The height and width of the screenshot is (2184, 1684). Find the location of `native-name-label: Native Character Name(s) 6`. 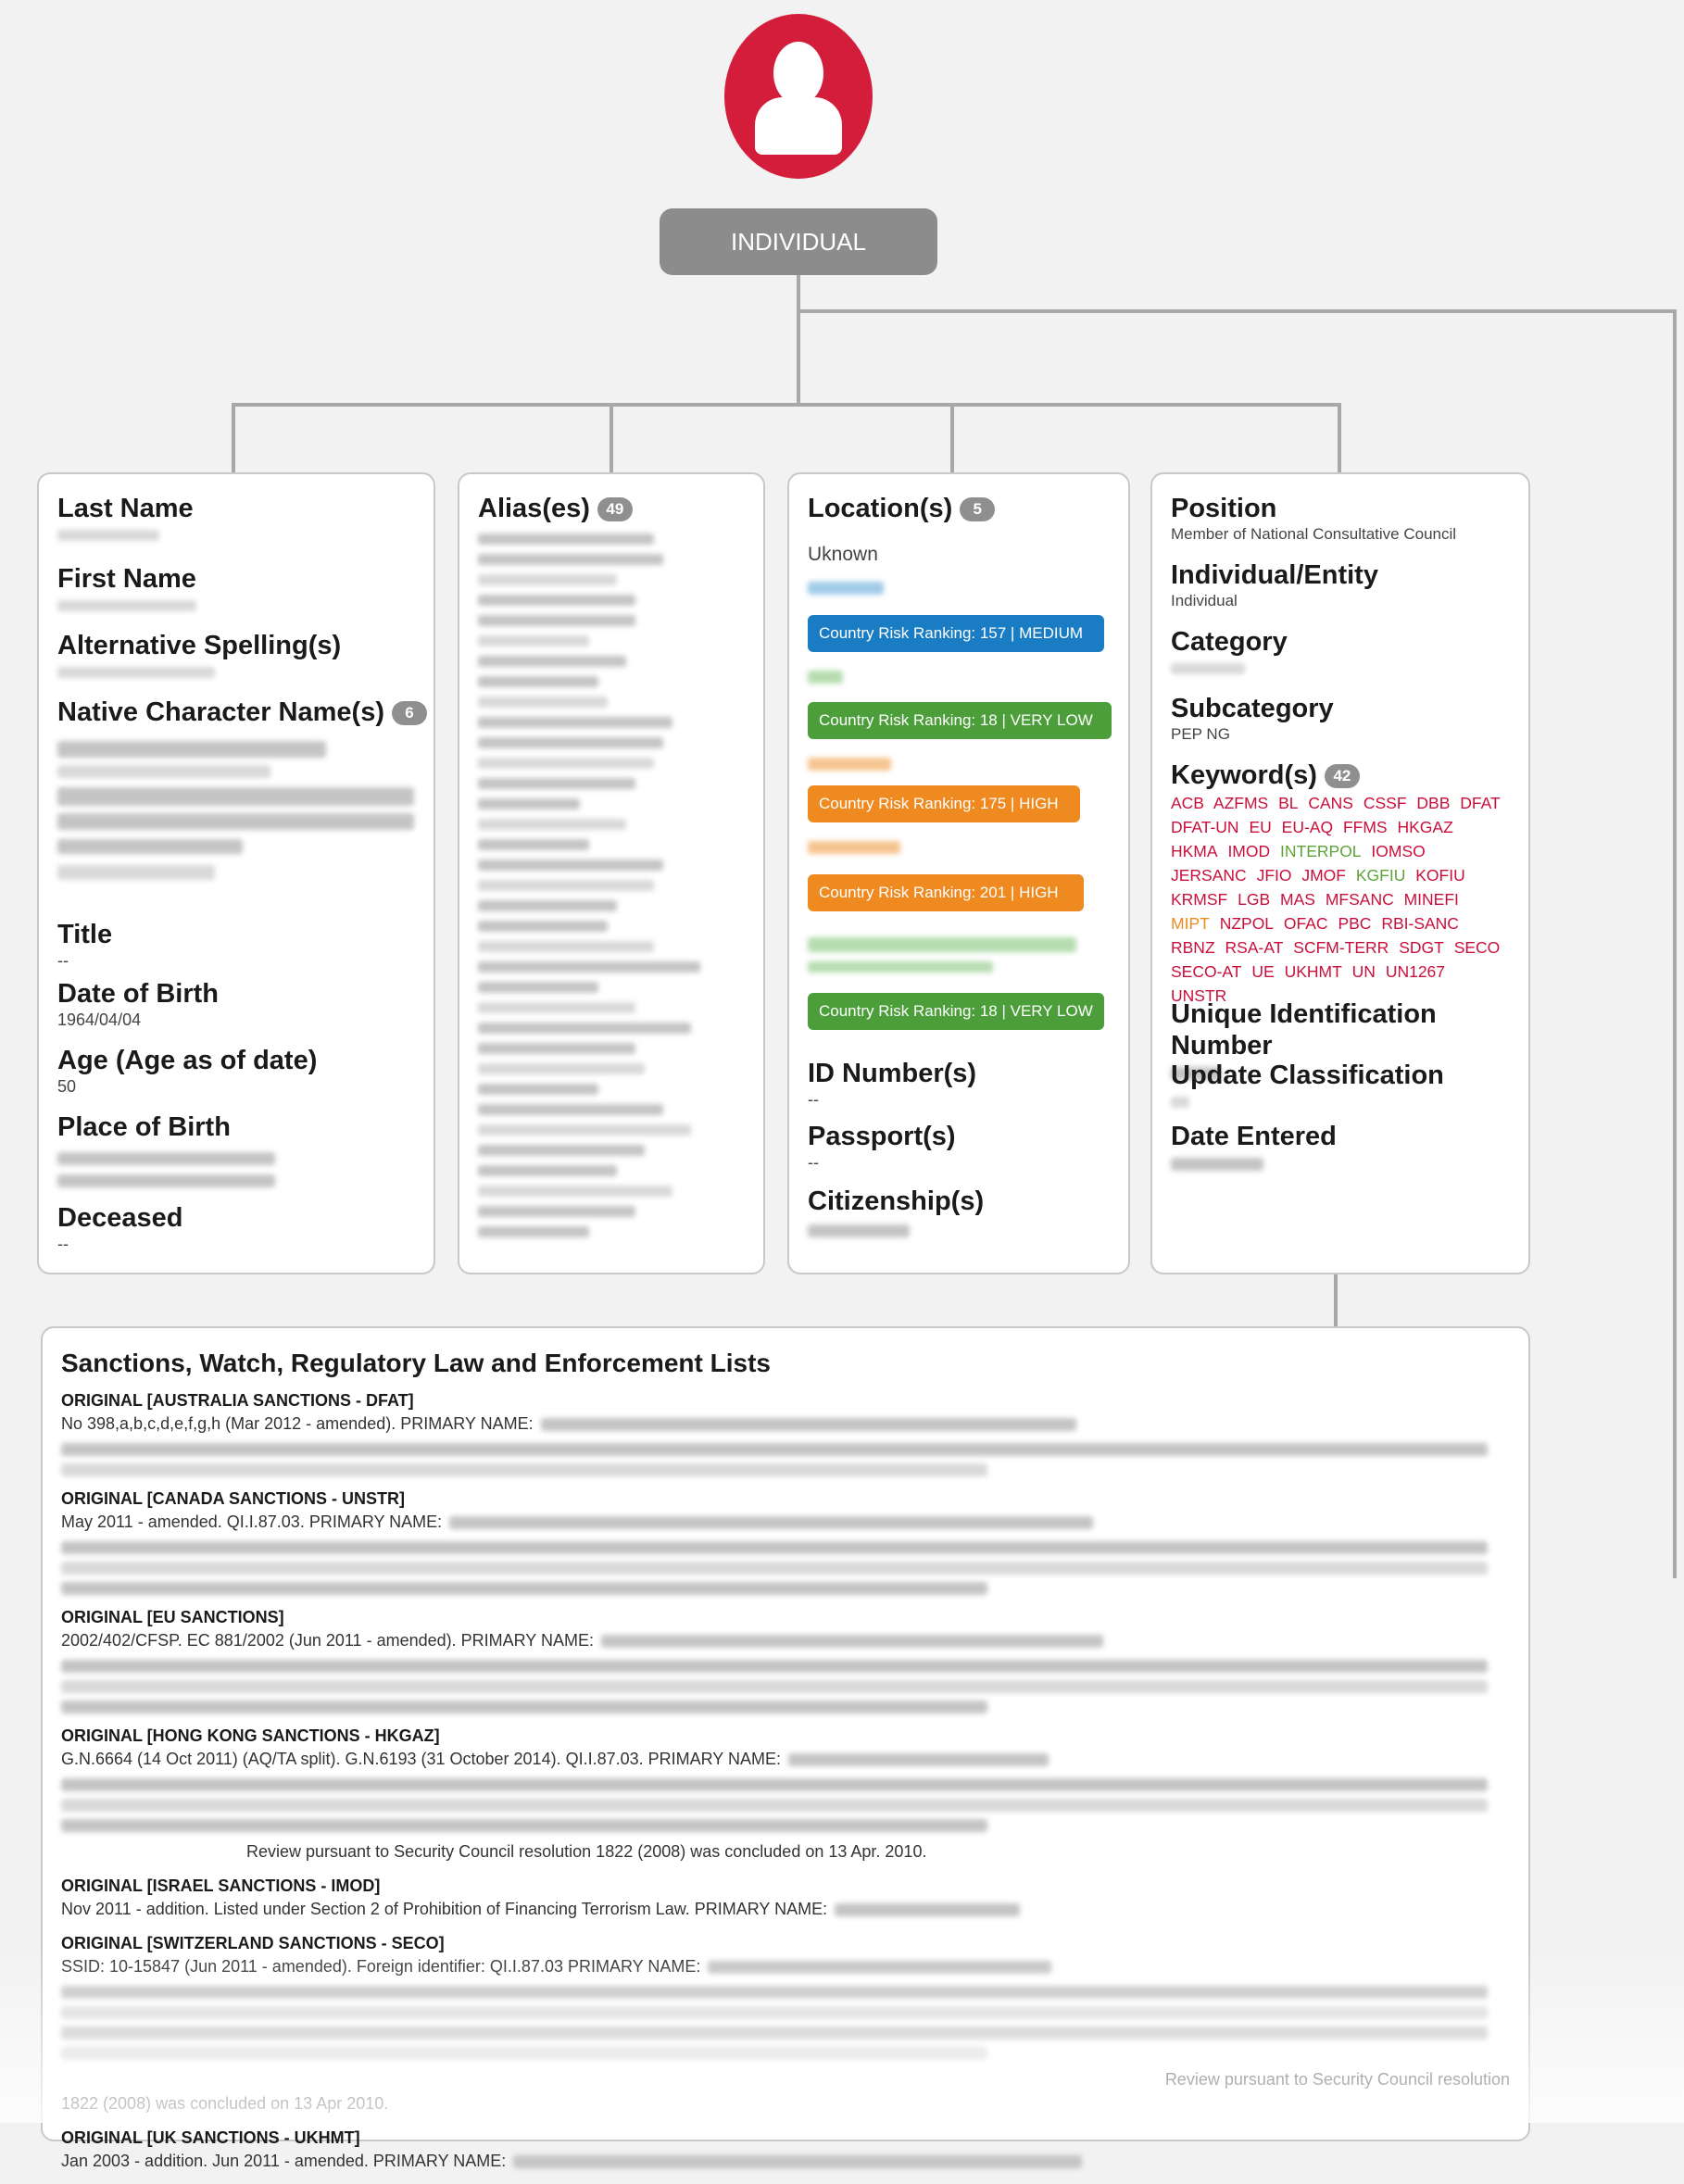

native-name-label: Native Character Name(s) 6 is located at coordinates (245, 712).